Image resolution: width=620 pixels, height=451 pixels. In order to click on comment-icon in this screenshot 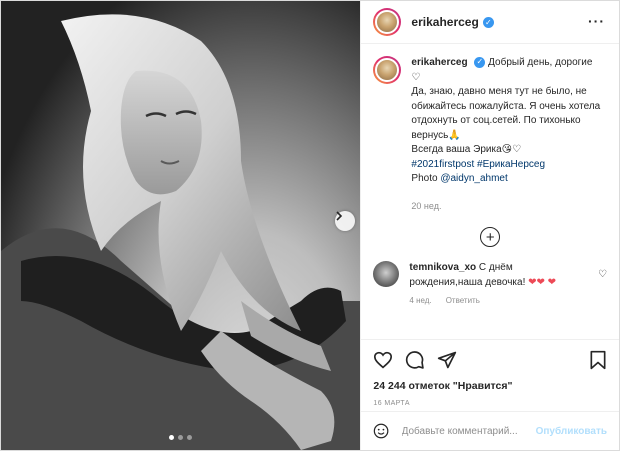, I will do `click(415, 360)`.